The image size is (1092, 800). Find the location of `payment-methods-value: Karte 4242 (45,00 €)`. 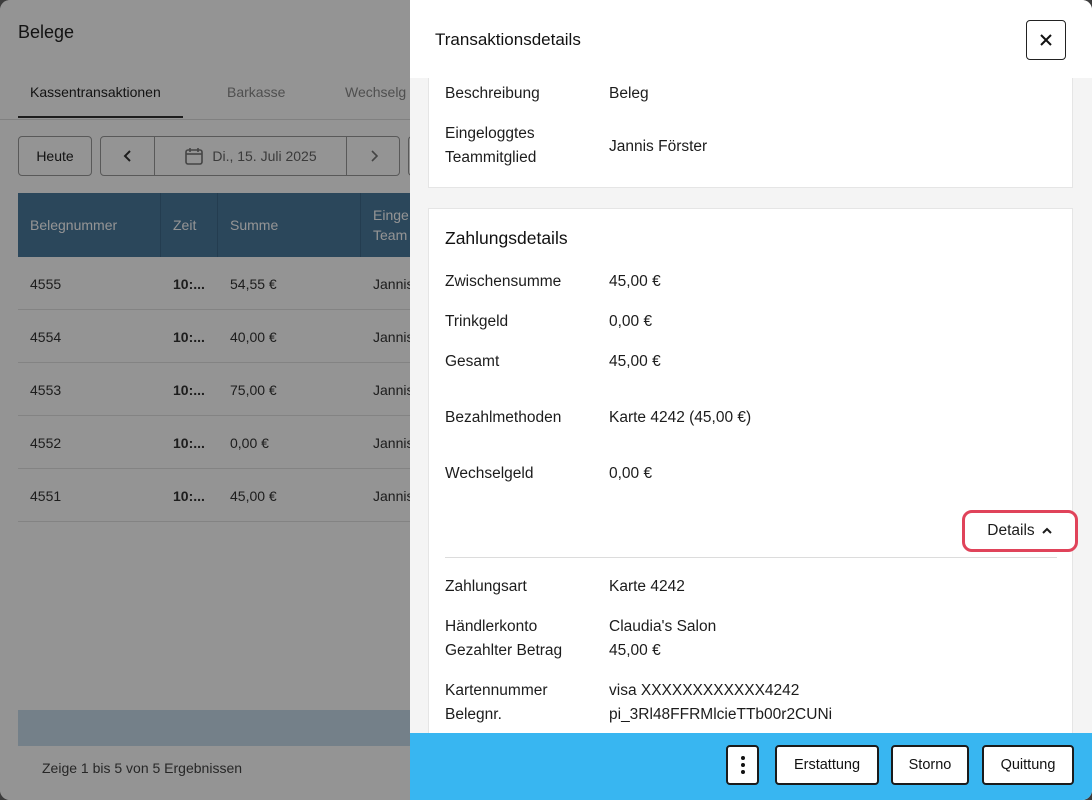

payment-methods-value: Karte 4242 (45,00 €) is located at coordinates (680, 417).